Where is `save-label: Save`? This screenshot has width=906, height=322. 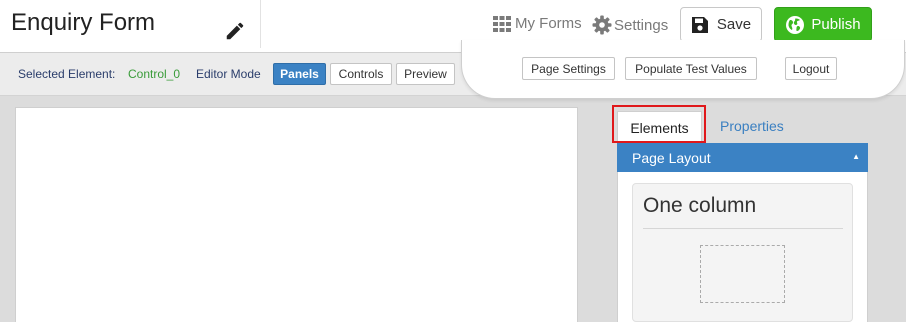 save-label: Save is located at coordinates (734, 24).